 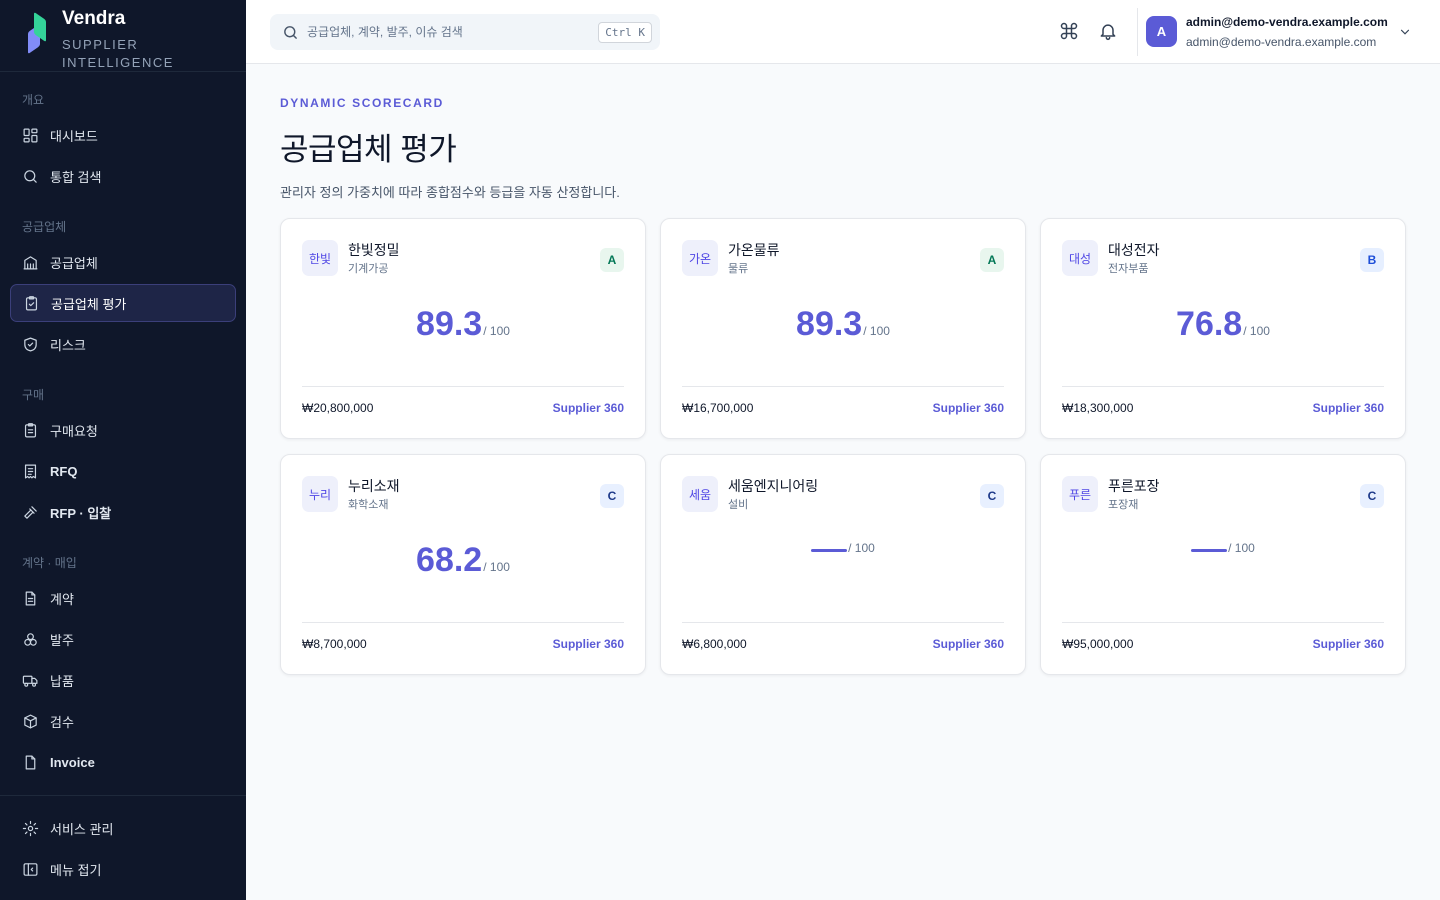 I want to click on sidebar-item-service-settings: 서비스 관리, so click(x=123, y=828).